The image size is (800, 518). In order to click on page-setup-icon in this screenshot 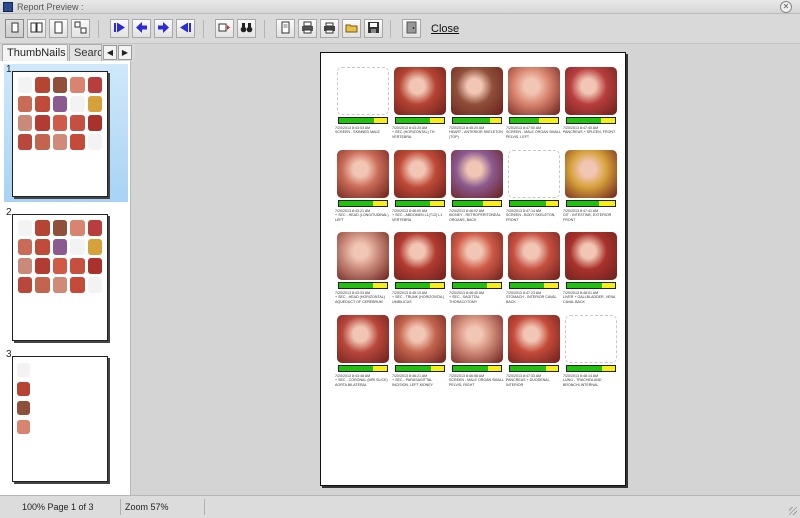, I will do `click(285, 29)`.